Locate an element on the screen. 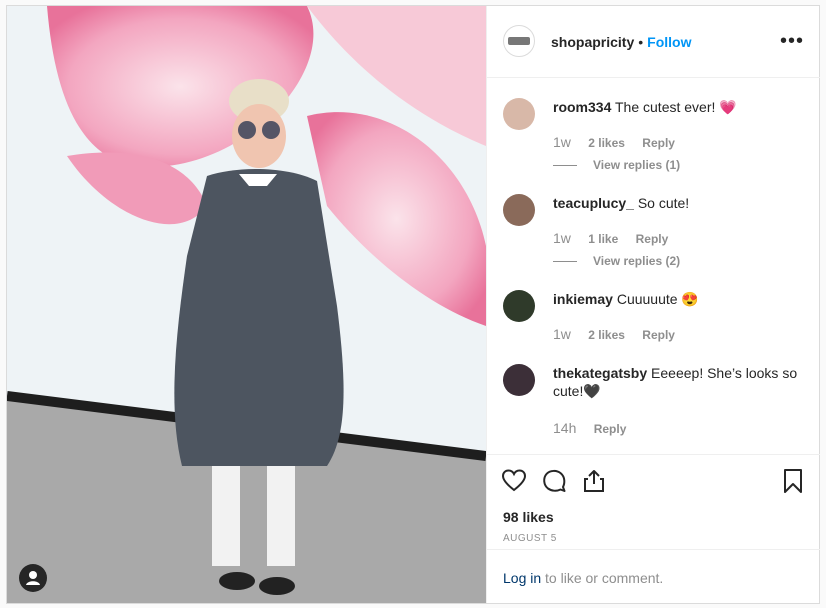 The image size is (826, 608). login-link: Log in is located at coordinates (522, 578).